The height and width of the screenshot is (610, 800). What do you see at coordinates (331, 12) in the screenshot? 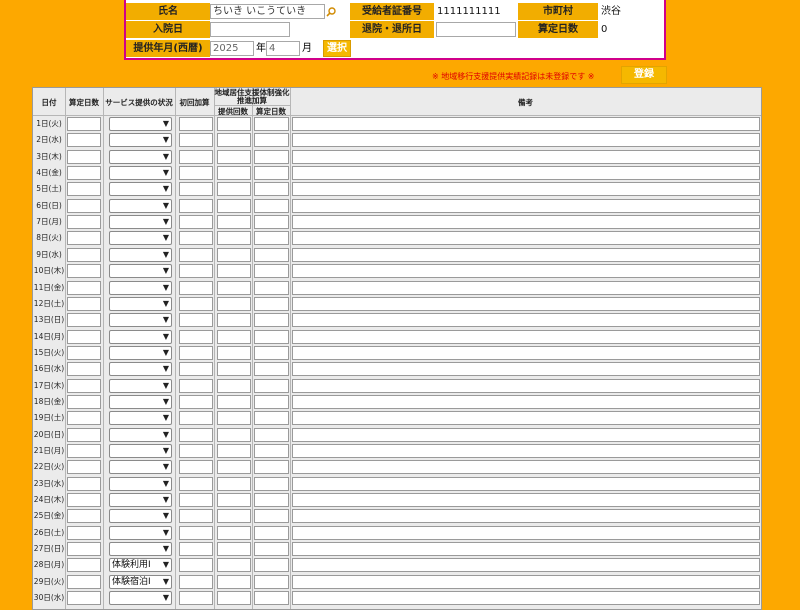
I see `search-icon` at bounding box center [331, 12].